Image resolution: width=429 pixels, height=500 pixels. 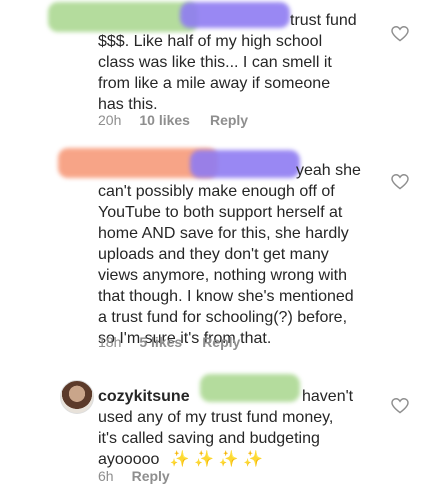 I want to click on comment-text-line: it's called saving and budgeting, so click(x=209, y=438).